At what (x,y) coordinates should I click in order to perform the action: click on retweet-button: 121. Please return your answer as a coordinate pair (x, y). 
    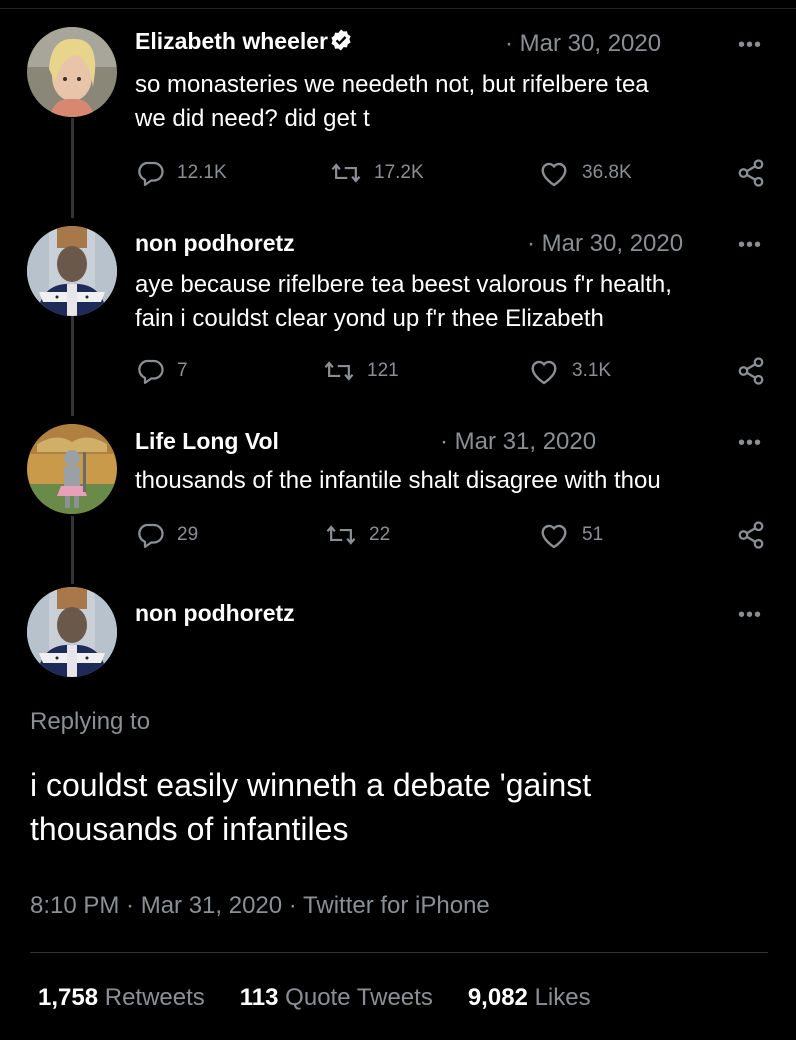
    Looking at the image, I should click on (361, 371).